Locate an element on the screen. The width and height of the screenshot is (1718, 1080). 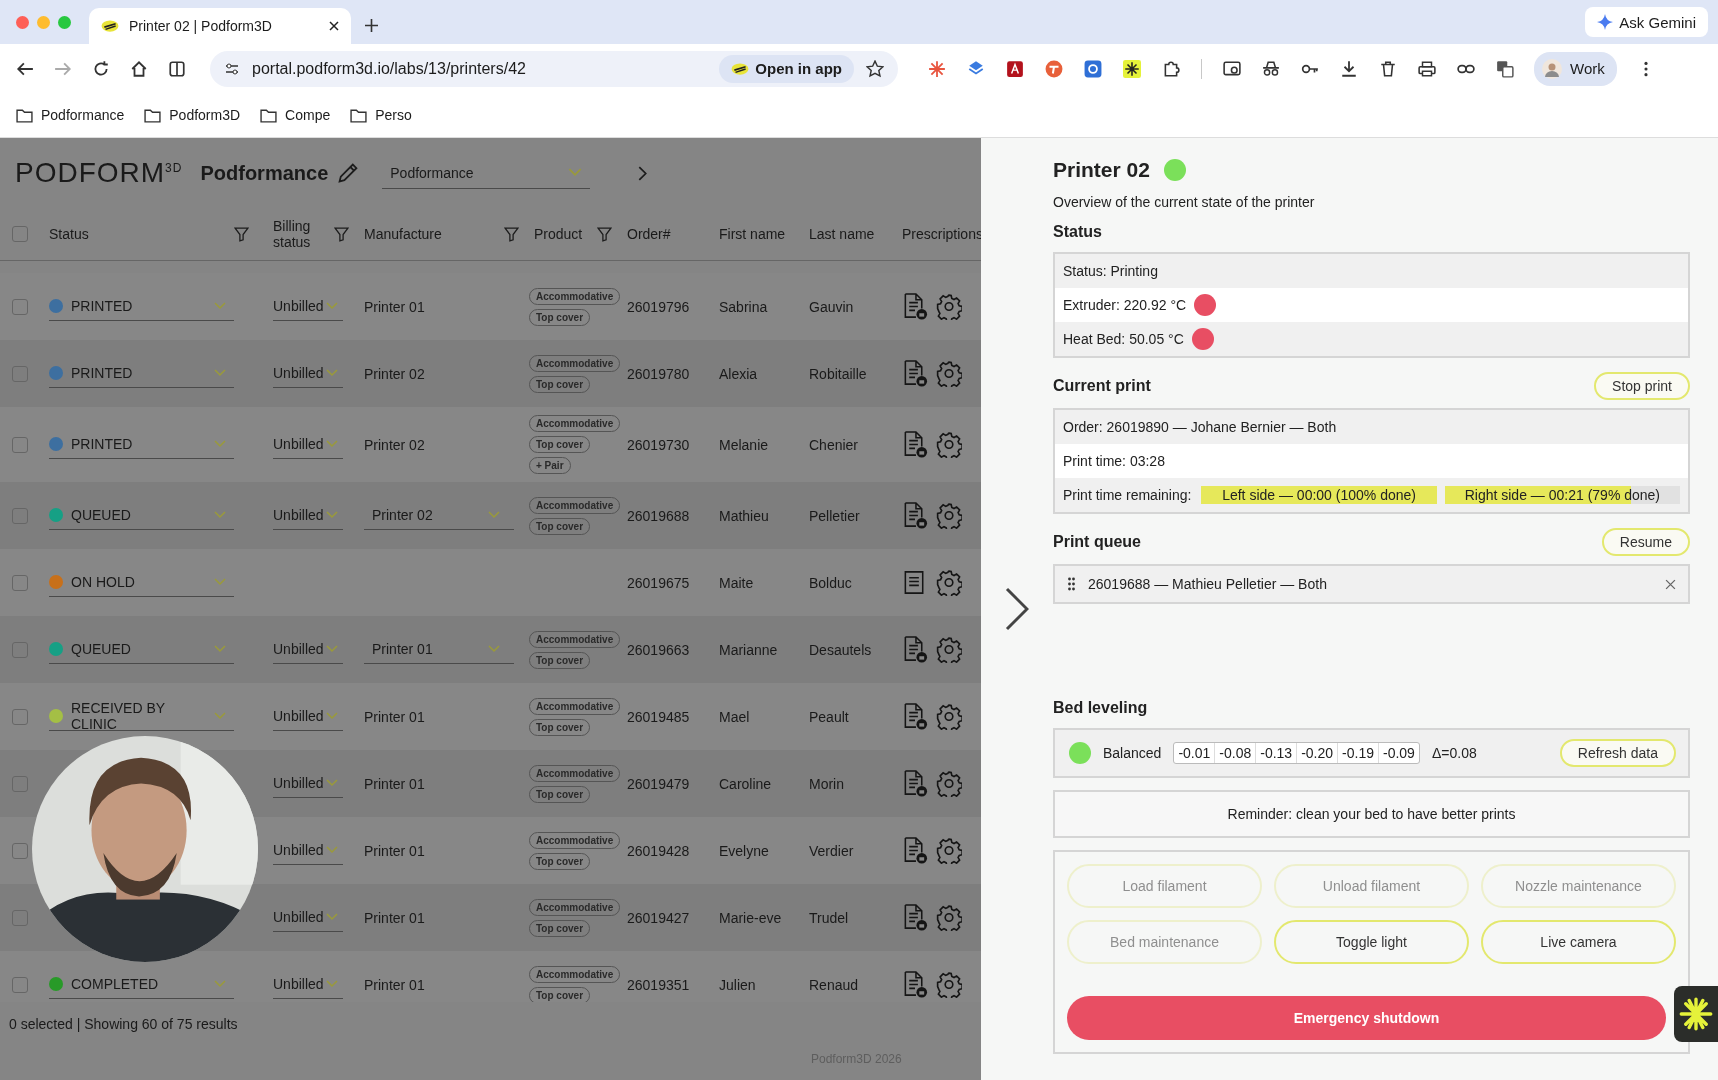
table-cell: Melanie is located at coordinates (744, 444).